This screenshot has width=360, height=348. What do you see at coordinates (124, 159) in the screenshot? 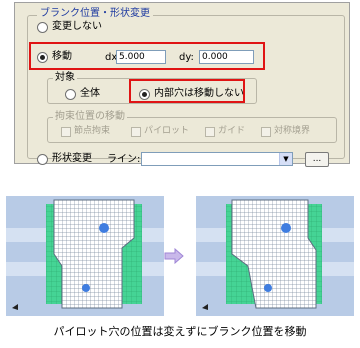
I see `line-label: ライン:` at bounding box center [124, 159].